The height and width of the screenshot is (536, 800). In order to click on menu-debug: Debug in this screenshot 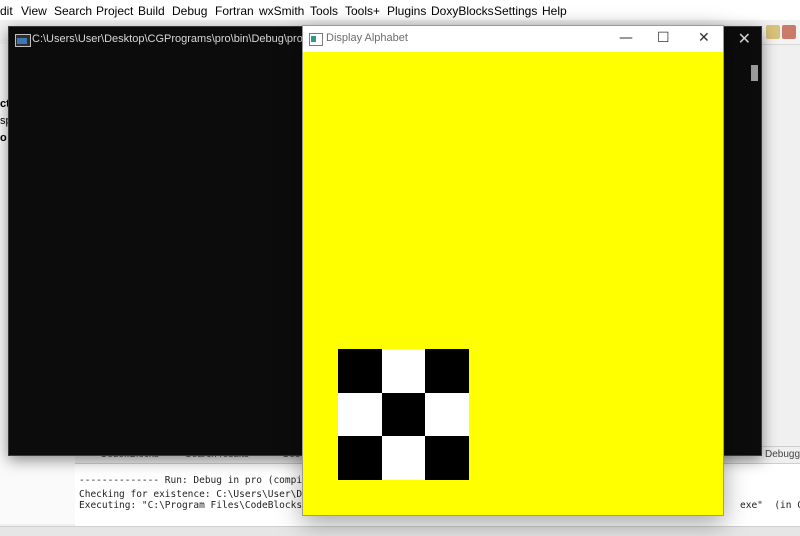, I will do `click(189, 11)`.